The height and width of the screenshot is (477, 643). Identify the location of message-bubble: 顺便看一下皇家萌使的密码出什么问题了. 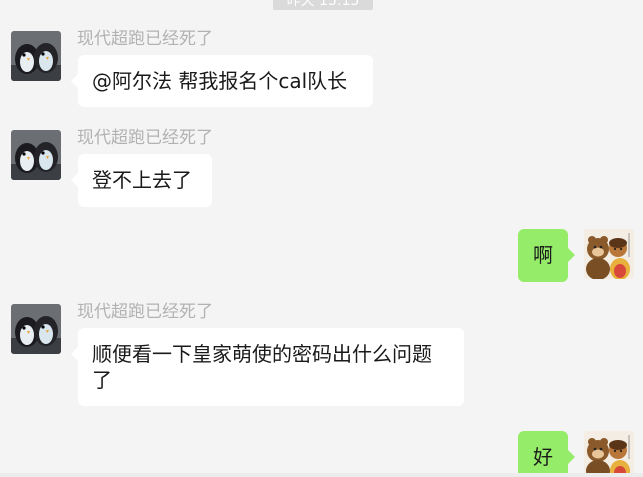
(267, 367).